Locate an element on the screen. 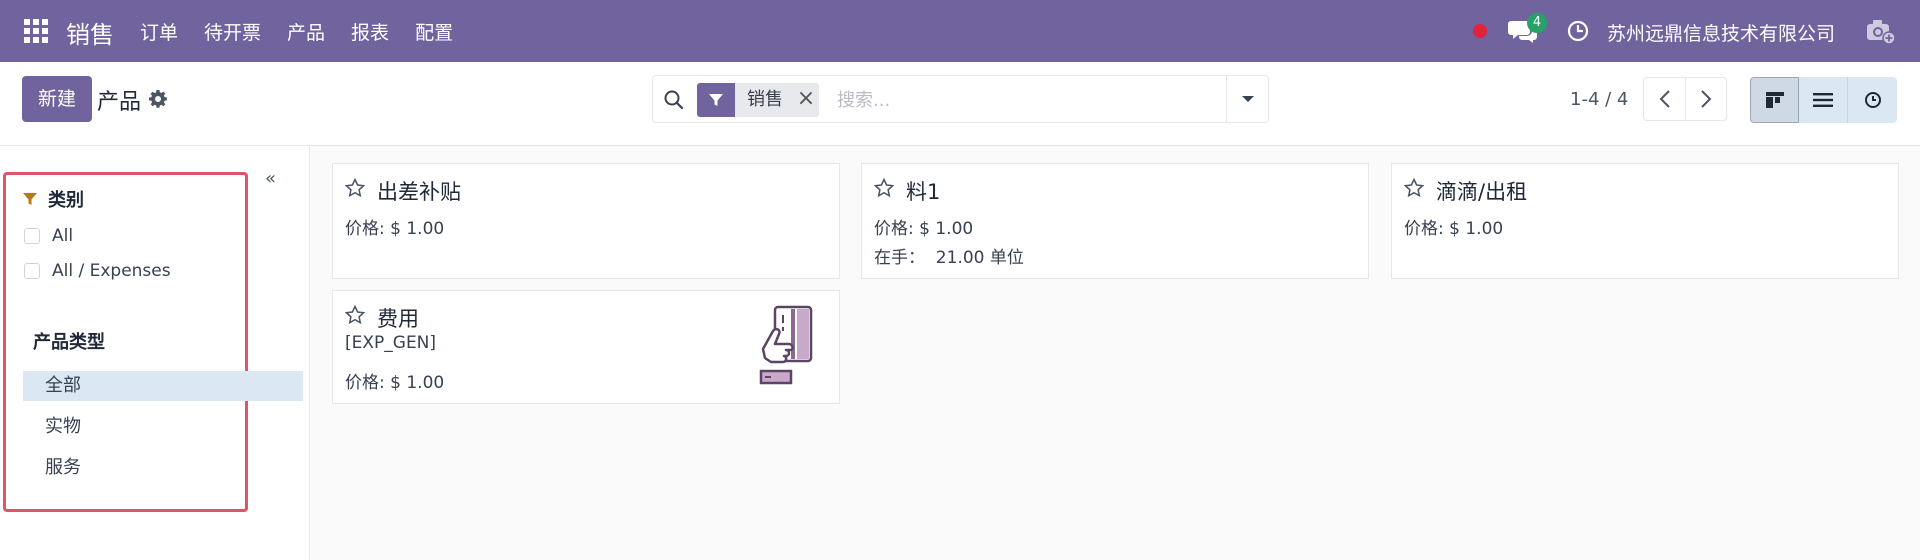 The image size is (1920, 560). product-card: 出差补贴 价格: $ 1.00 is located at coordinates (586, 221).